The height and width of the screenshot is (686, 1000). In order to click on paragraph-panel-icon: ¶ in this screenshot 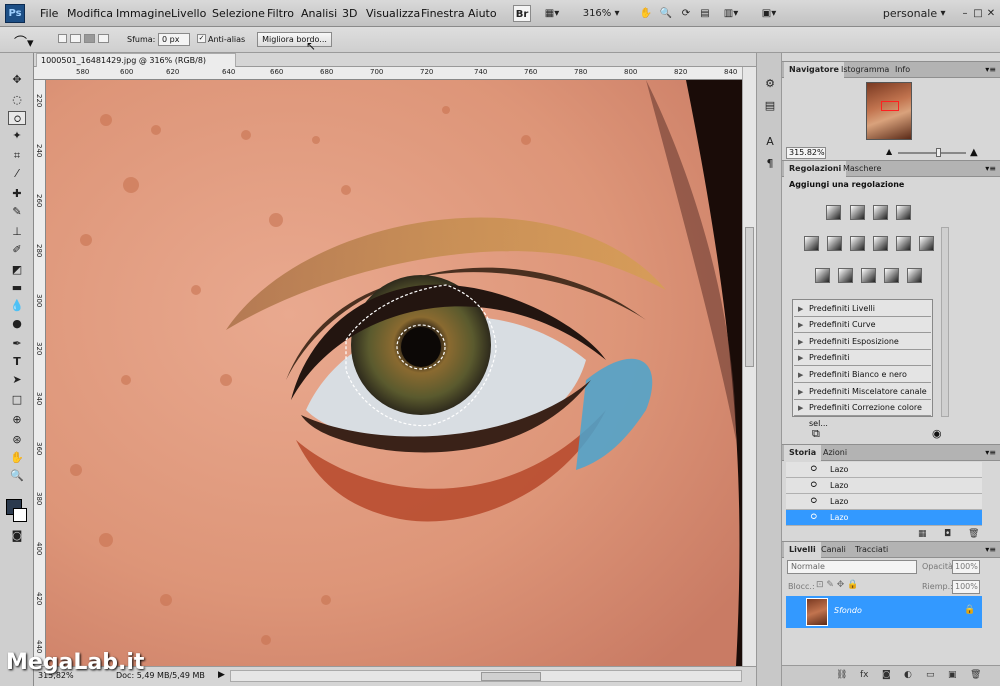, I will do `click(770, 164)`.